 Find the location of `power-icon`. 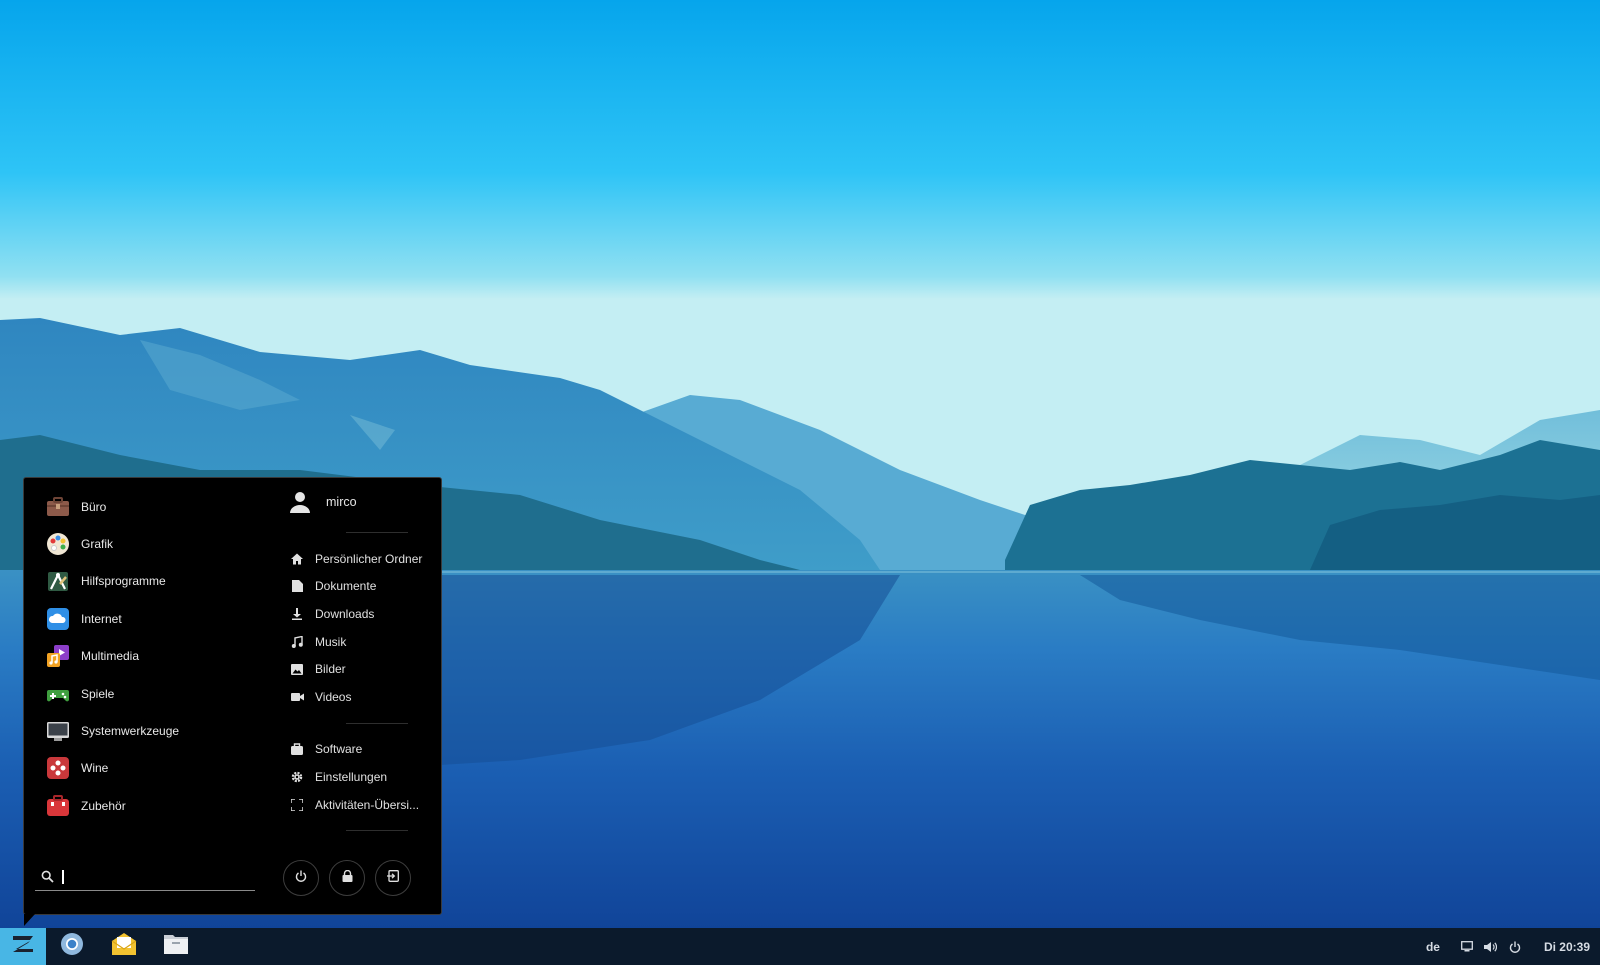

power-icon is located at coordinates (301, 878).